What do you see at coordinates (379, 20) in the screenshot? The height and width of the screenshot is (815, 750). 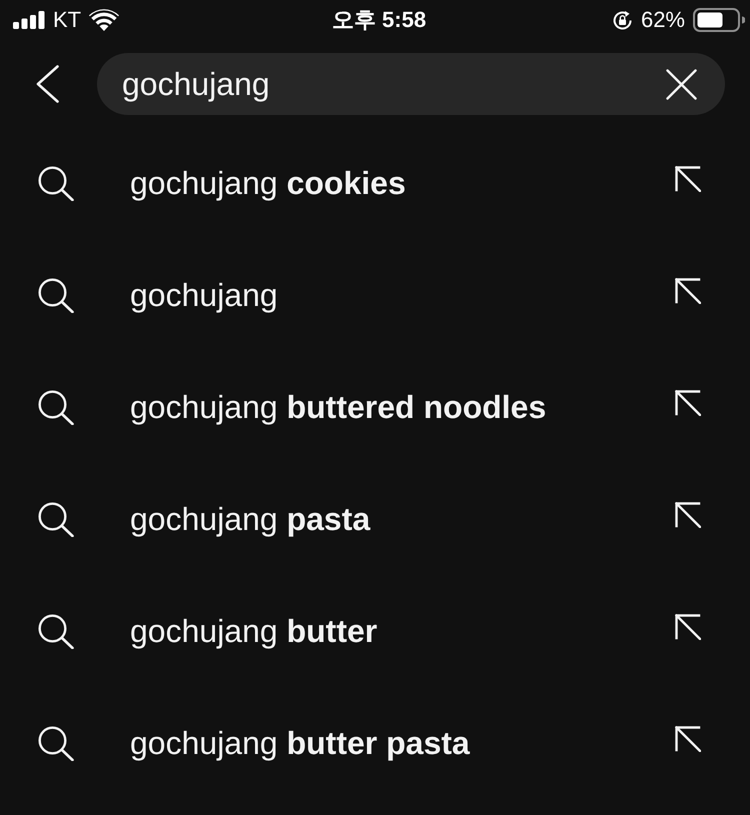 I see `clock-time: 오후 5:58` at bounding box center [379, 20].